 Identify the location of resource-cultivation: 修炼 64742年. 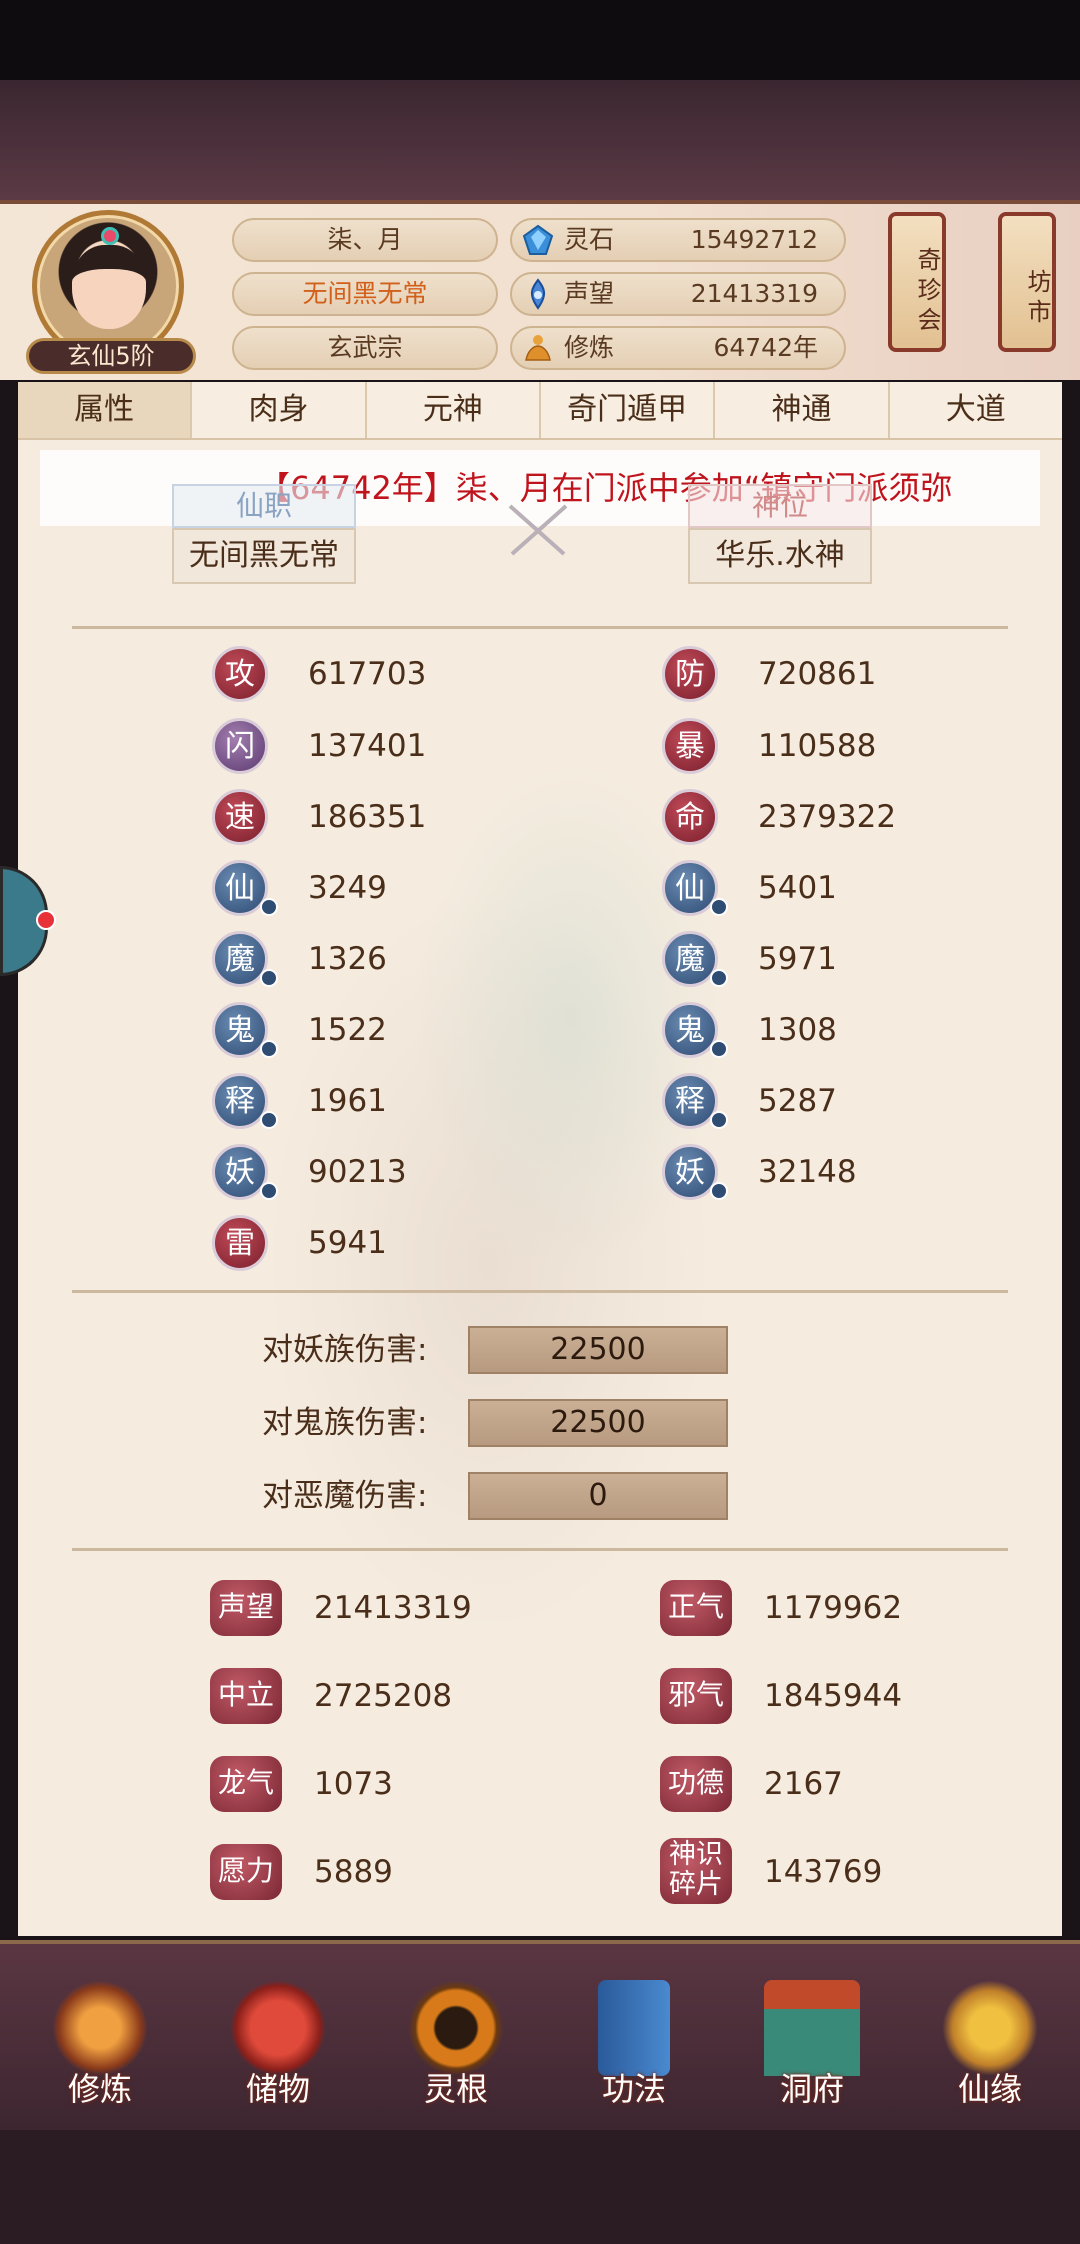
(678, 348).